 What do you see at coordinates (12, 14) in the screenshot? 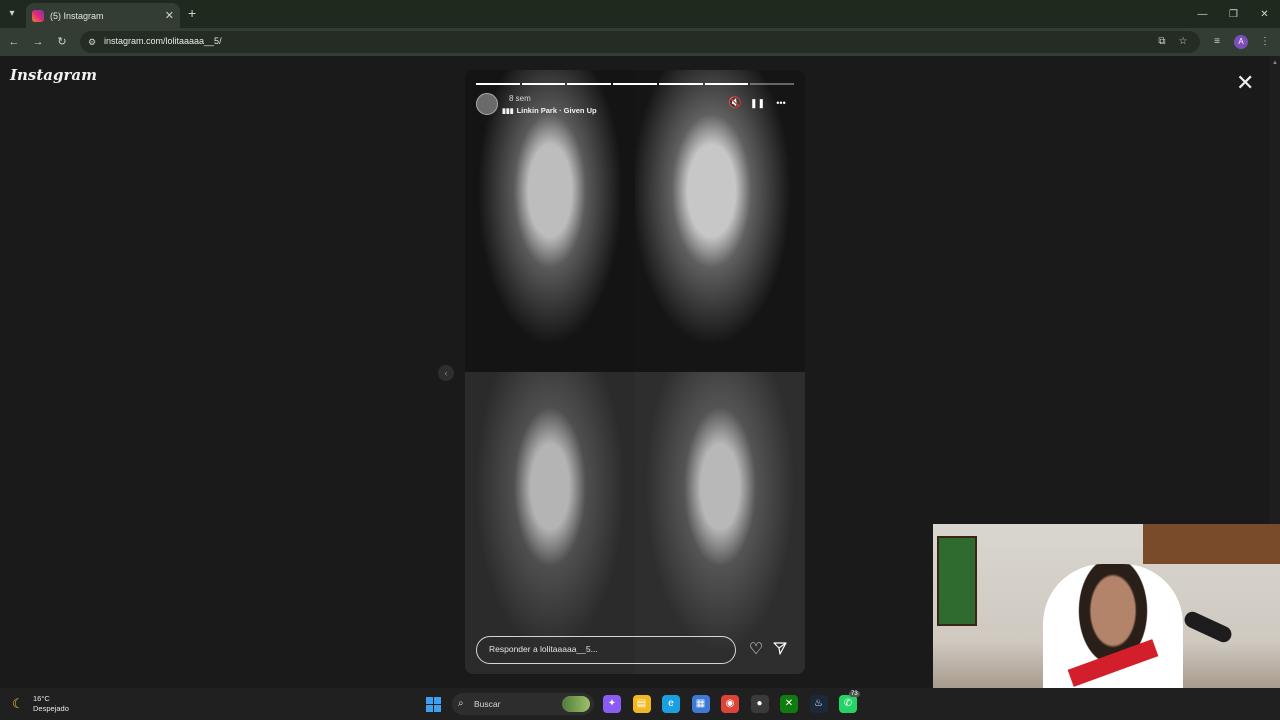
I see `chevron-down-icon: ▾` at bounding box center [12, 14].